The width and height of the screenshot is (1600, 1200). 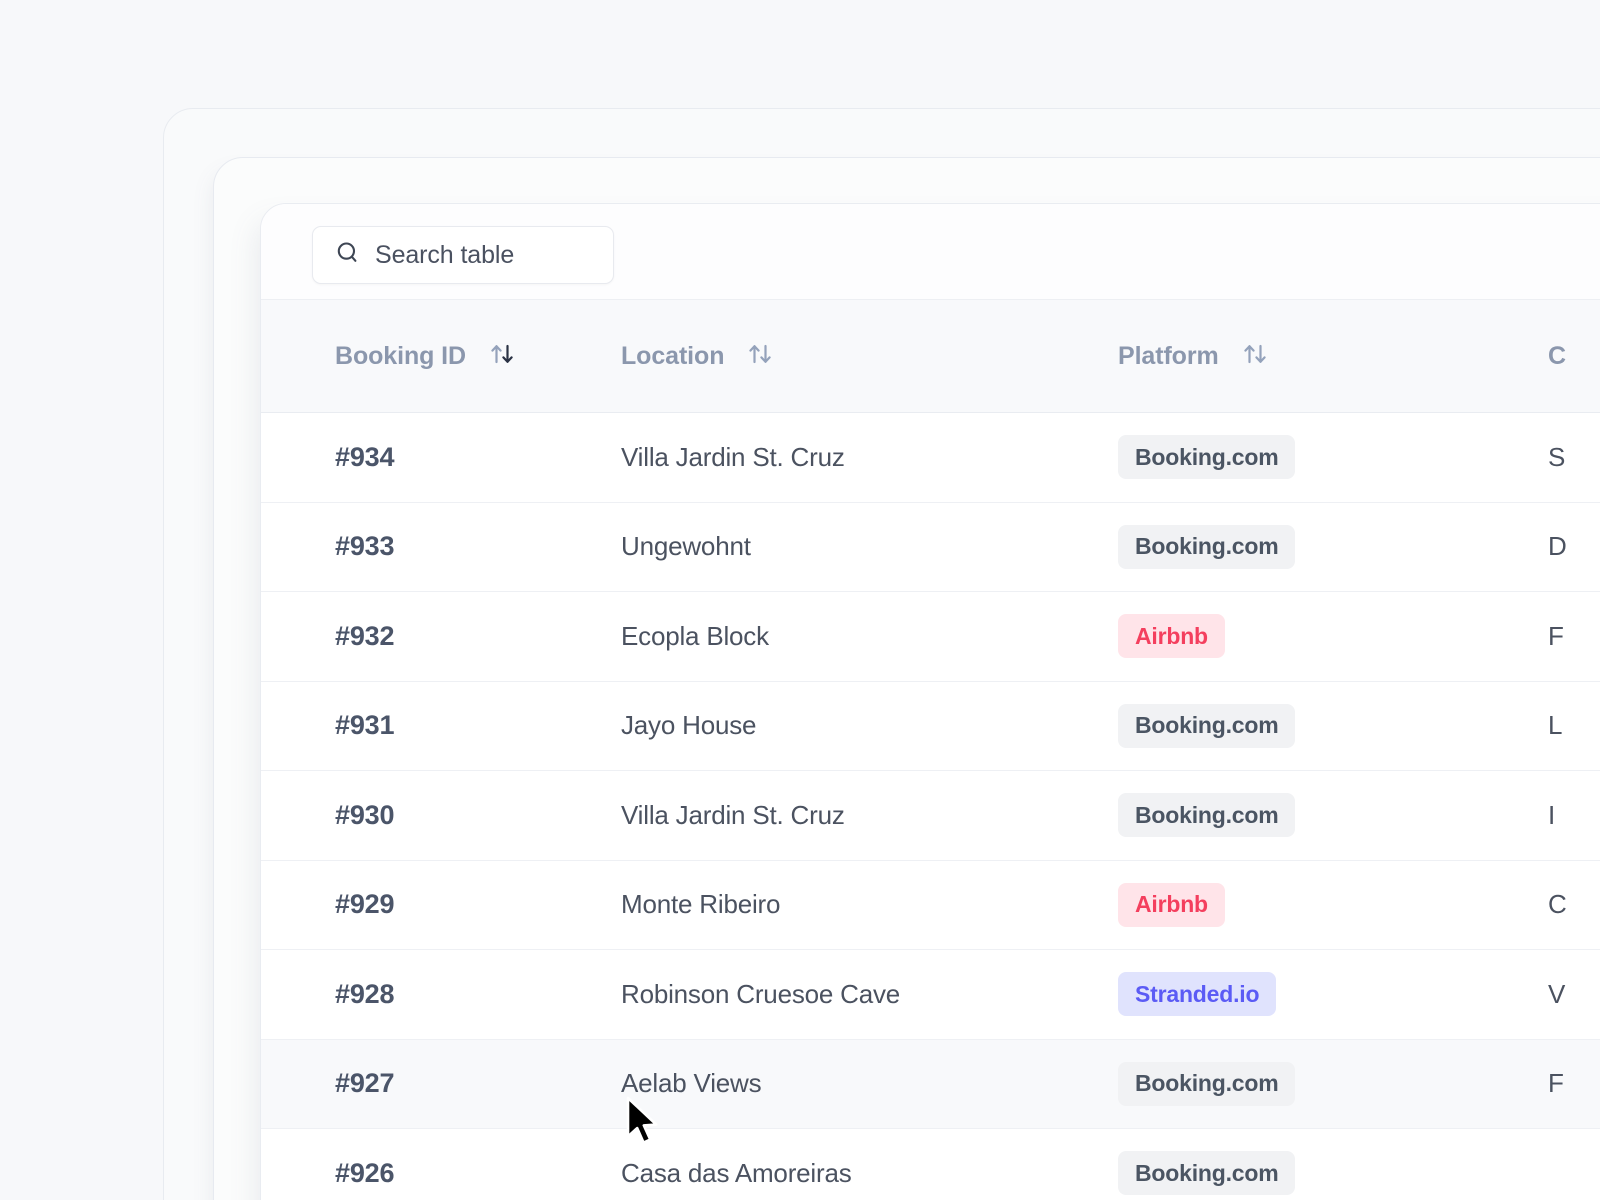 I want to click on cell-booking-id: #928, so click(x=441, y=994).